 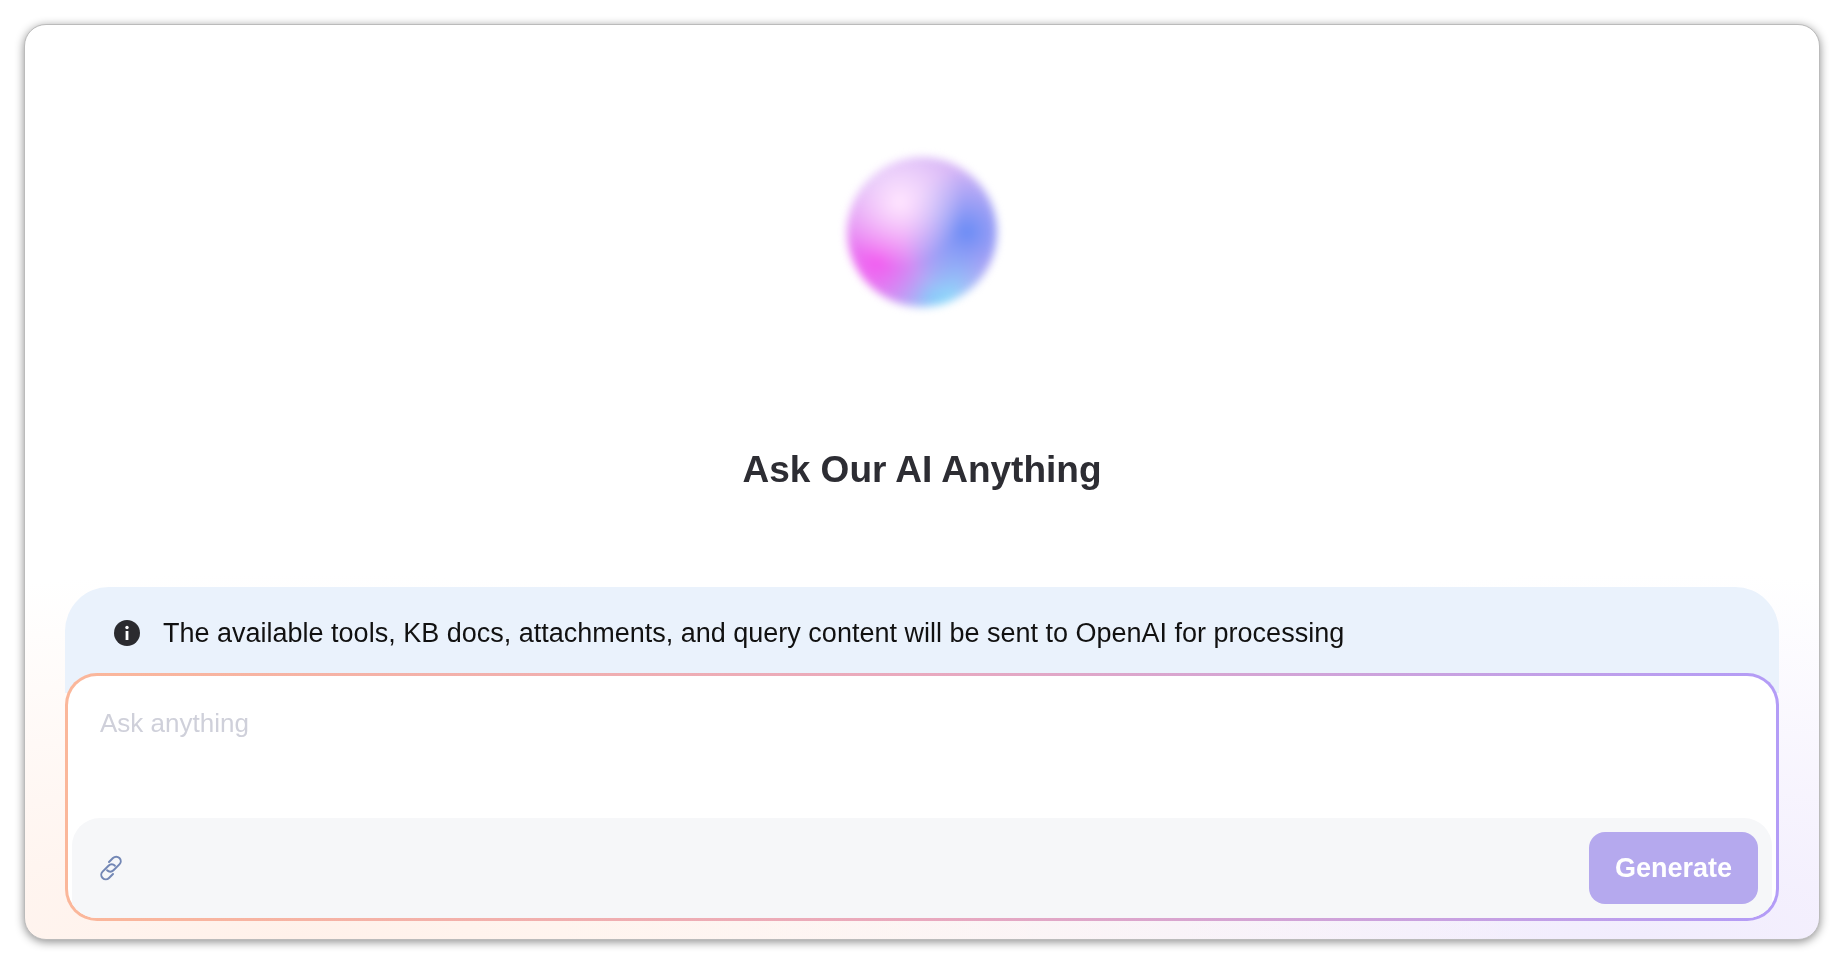 I want to click on notice-text: The available tools, KB docs, attachments, and query content will be sent to OpenAI for processing, so click(x=754, y=633).